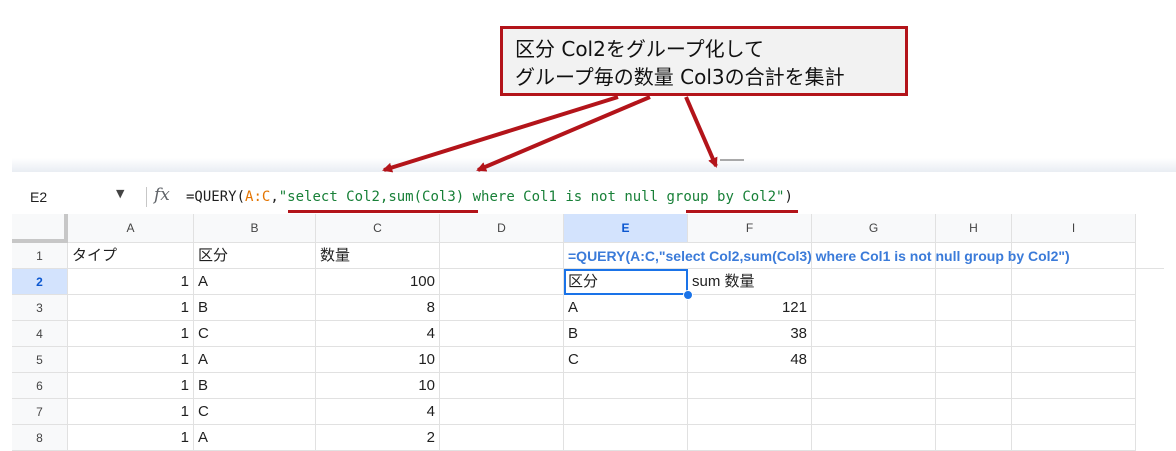 The height and width of the screenshot is (451, 1176). I want to click on annotation-arrows, so click(563, 134).